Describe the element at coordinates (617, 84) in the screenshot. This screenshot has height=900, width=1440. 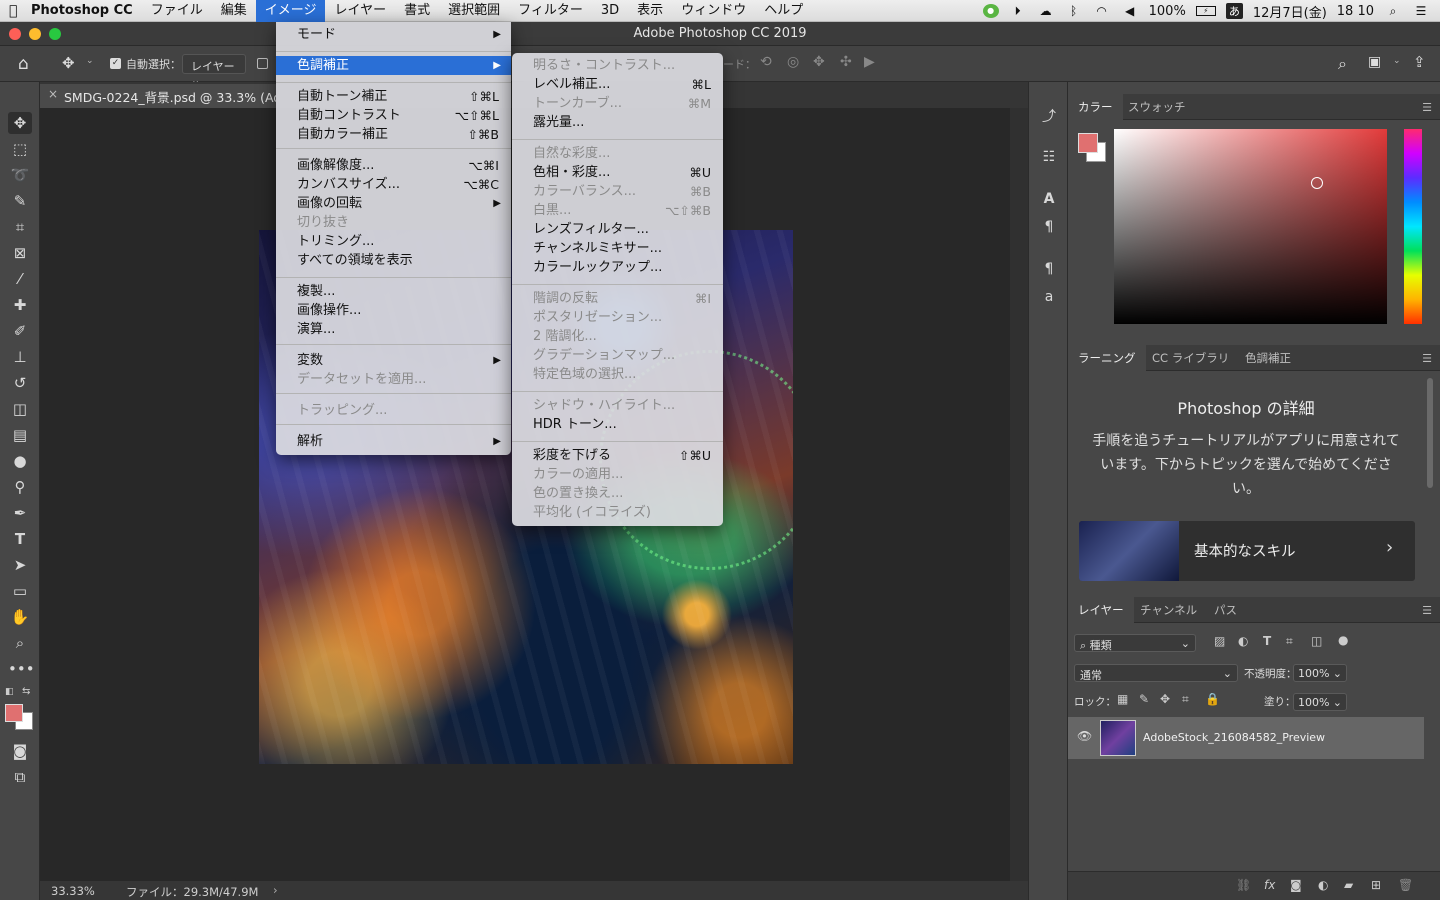
I see `adjust-menu-item-1: レベル補正... ⌘L` at that location.